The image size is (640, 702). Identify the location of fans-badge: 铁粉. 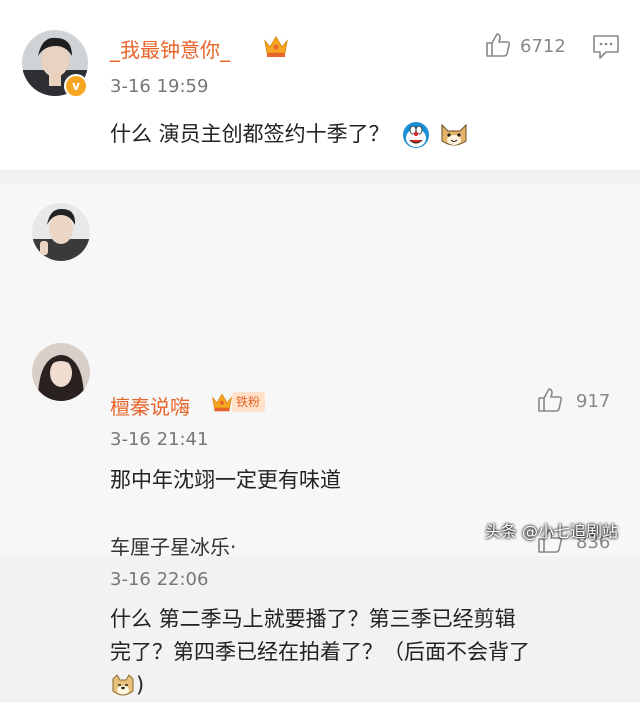
(249, 402).